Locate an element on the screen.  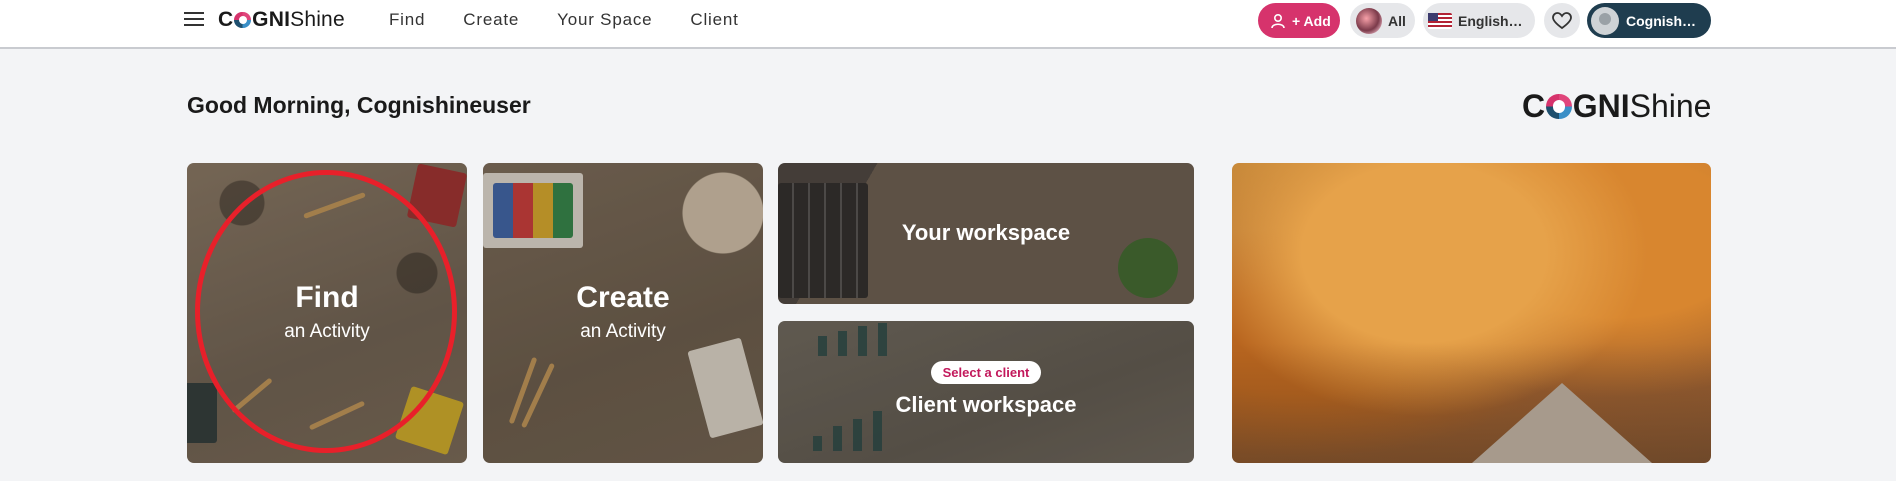
create-activity-tile: Create an Activity is located at coordinates (623, 313).